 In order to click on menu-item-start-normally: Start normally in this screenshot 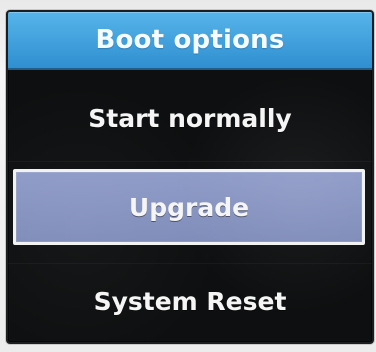, I will do `click(190, 118)`.